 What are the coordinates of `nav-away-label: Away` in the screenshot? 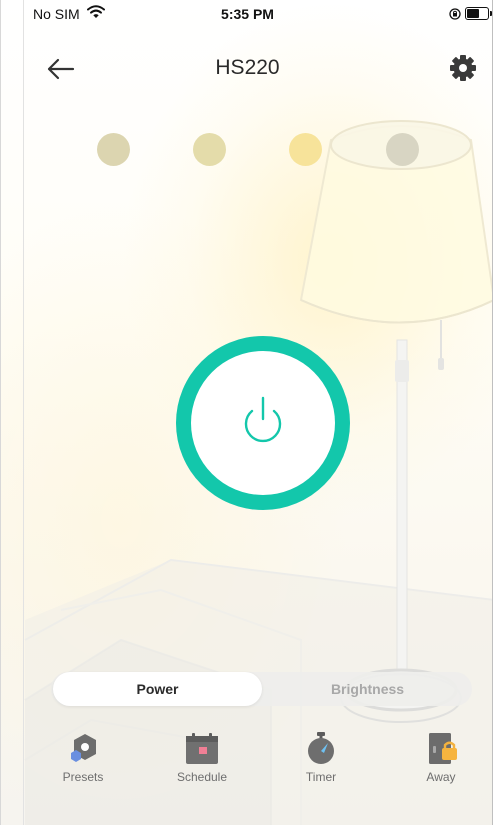 It's located at (441, 777).